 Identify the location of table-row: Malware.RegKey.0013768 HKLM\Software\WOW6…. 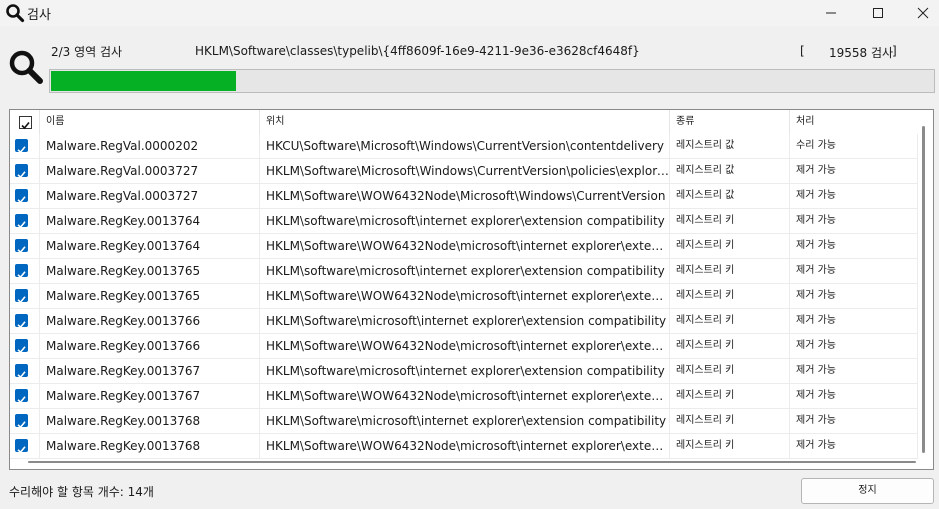
(464, 446).